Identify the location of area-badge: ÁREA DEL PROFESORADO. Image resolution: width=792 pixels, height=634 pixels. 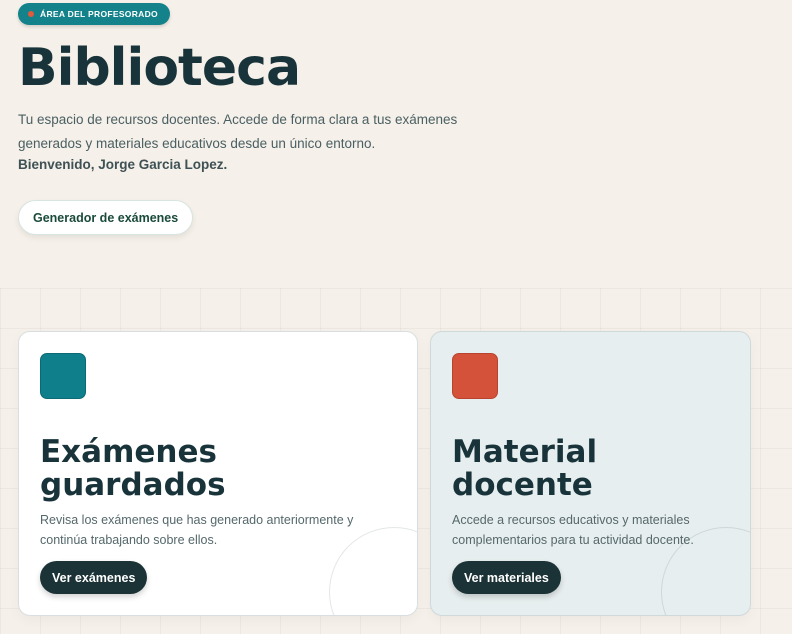
(94, 14).